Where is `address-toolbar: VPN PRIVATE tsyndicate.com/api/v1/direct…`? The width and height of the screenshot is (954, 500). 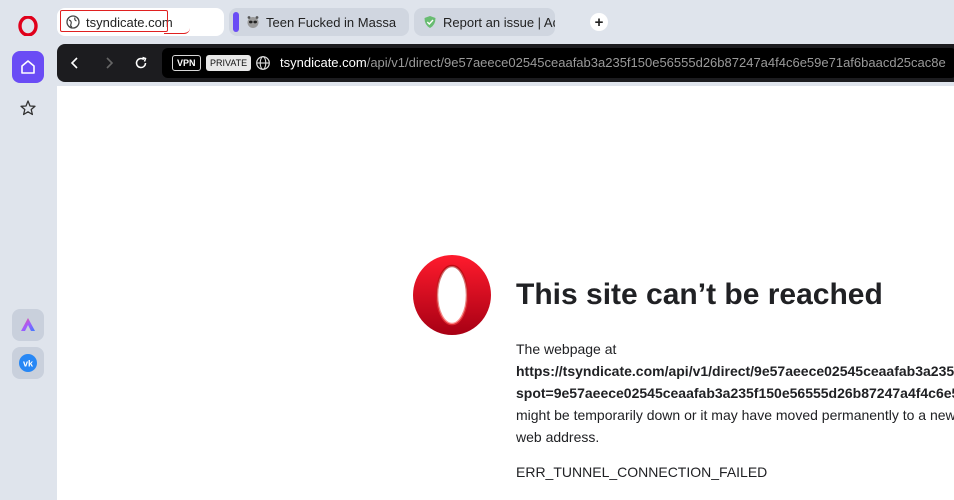
address-toolbar: VPN PRIVATE tsyndicate.com/api/v1/direct… is located at coordinates (505, 63).